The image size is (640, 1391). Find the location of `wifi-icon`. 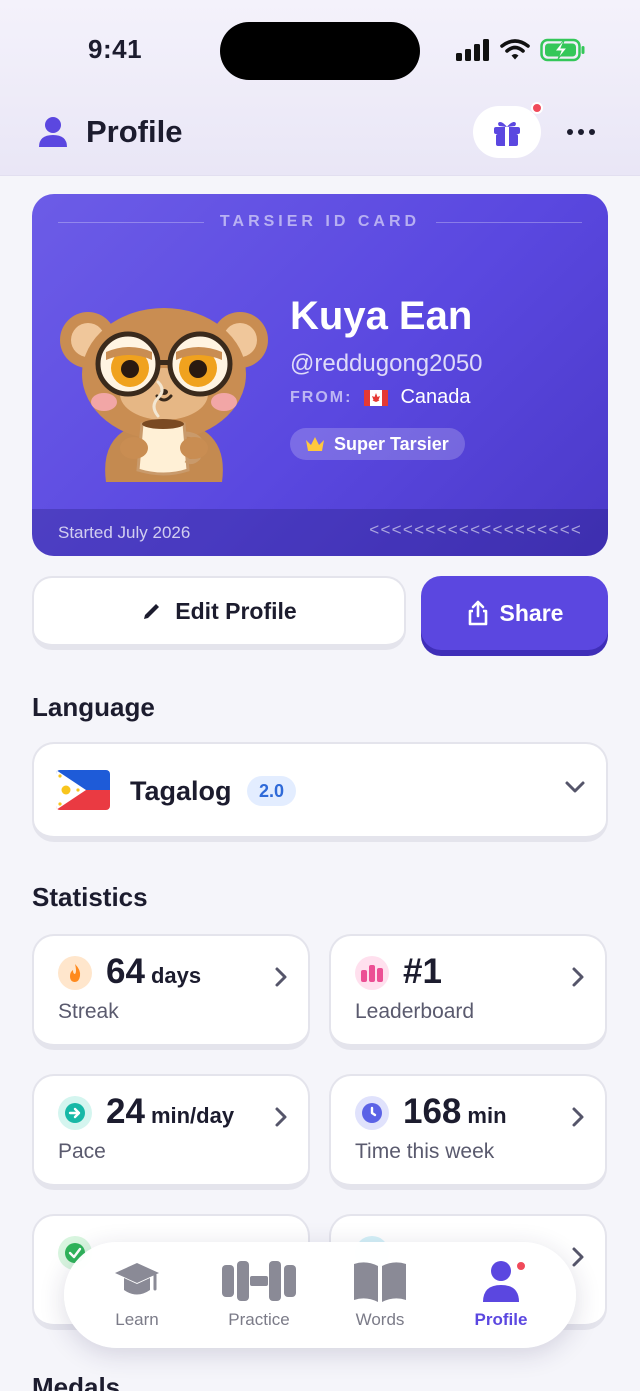

wifi-icon is located at coordinates (515, 49).